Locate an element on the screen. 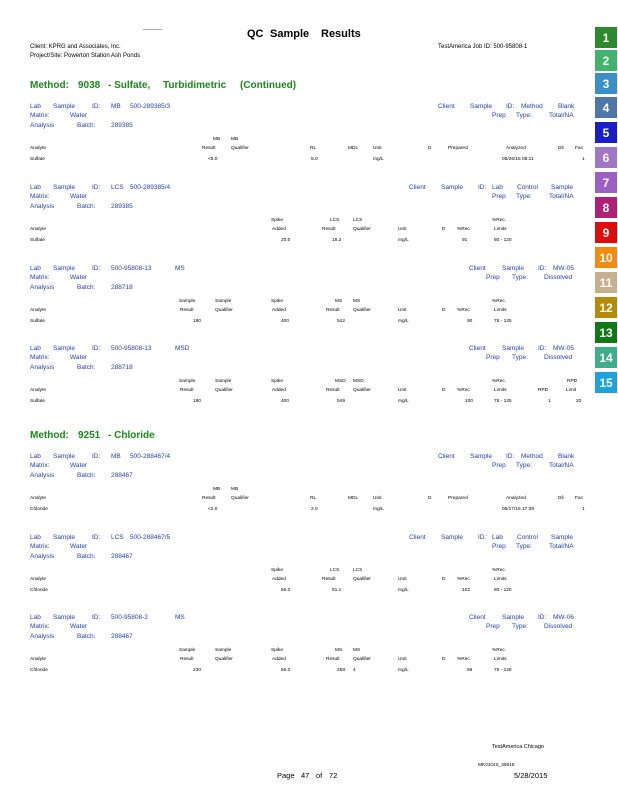 This screenshot has width=618, height=800. page-of: of is located at coordinates (319, 775).